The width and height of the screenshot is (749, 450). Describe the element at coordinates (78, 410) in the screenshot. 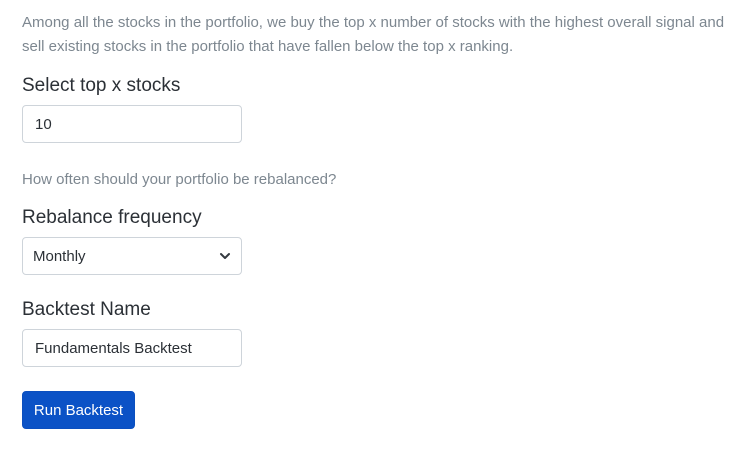

I see `run-backtest-button: Run Backtest` at that location.